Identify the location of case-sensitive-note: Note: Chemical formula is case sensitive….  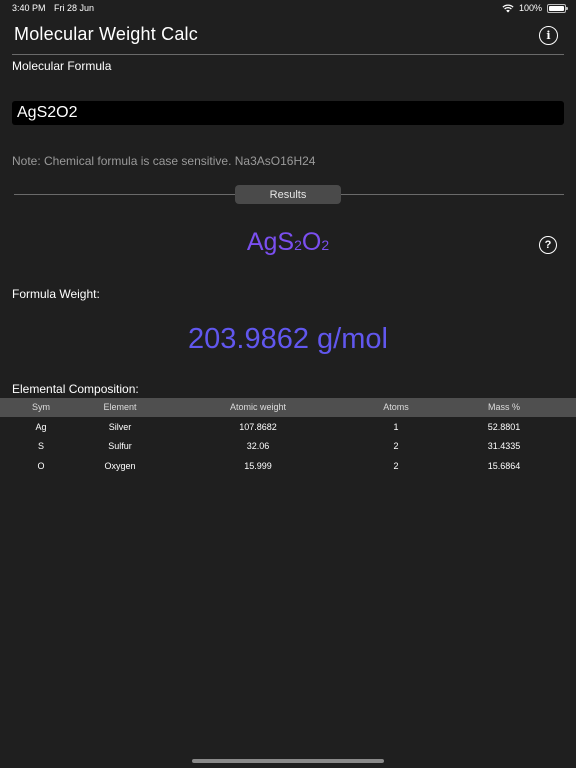
(164, 161).